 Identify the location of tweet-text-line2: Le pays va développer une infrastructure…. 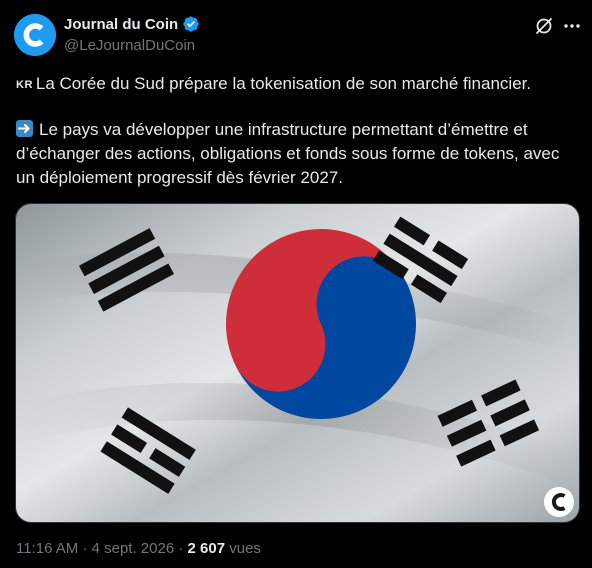
(296, 154).